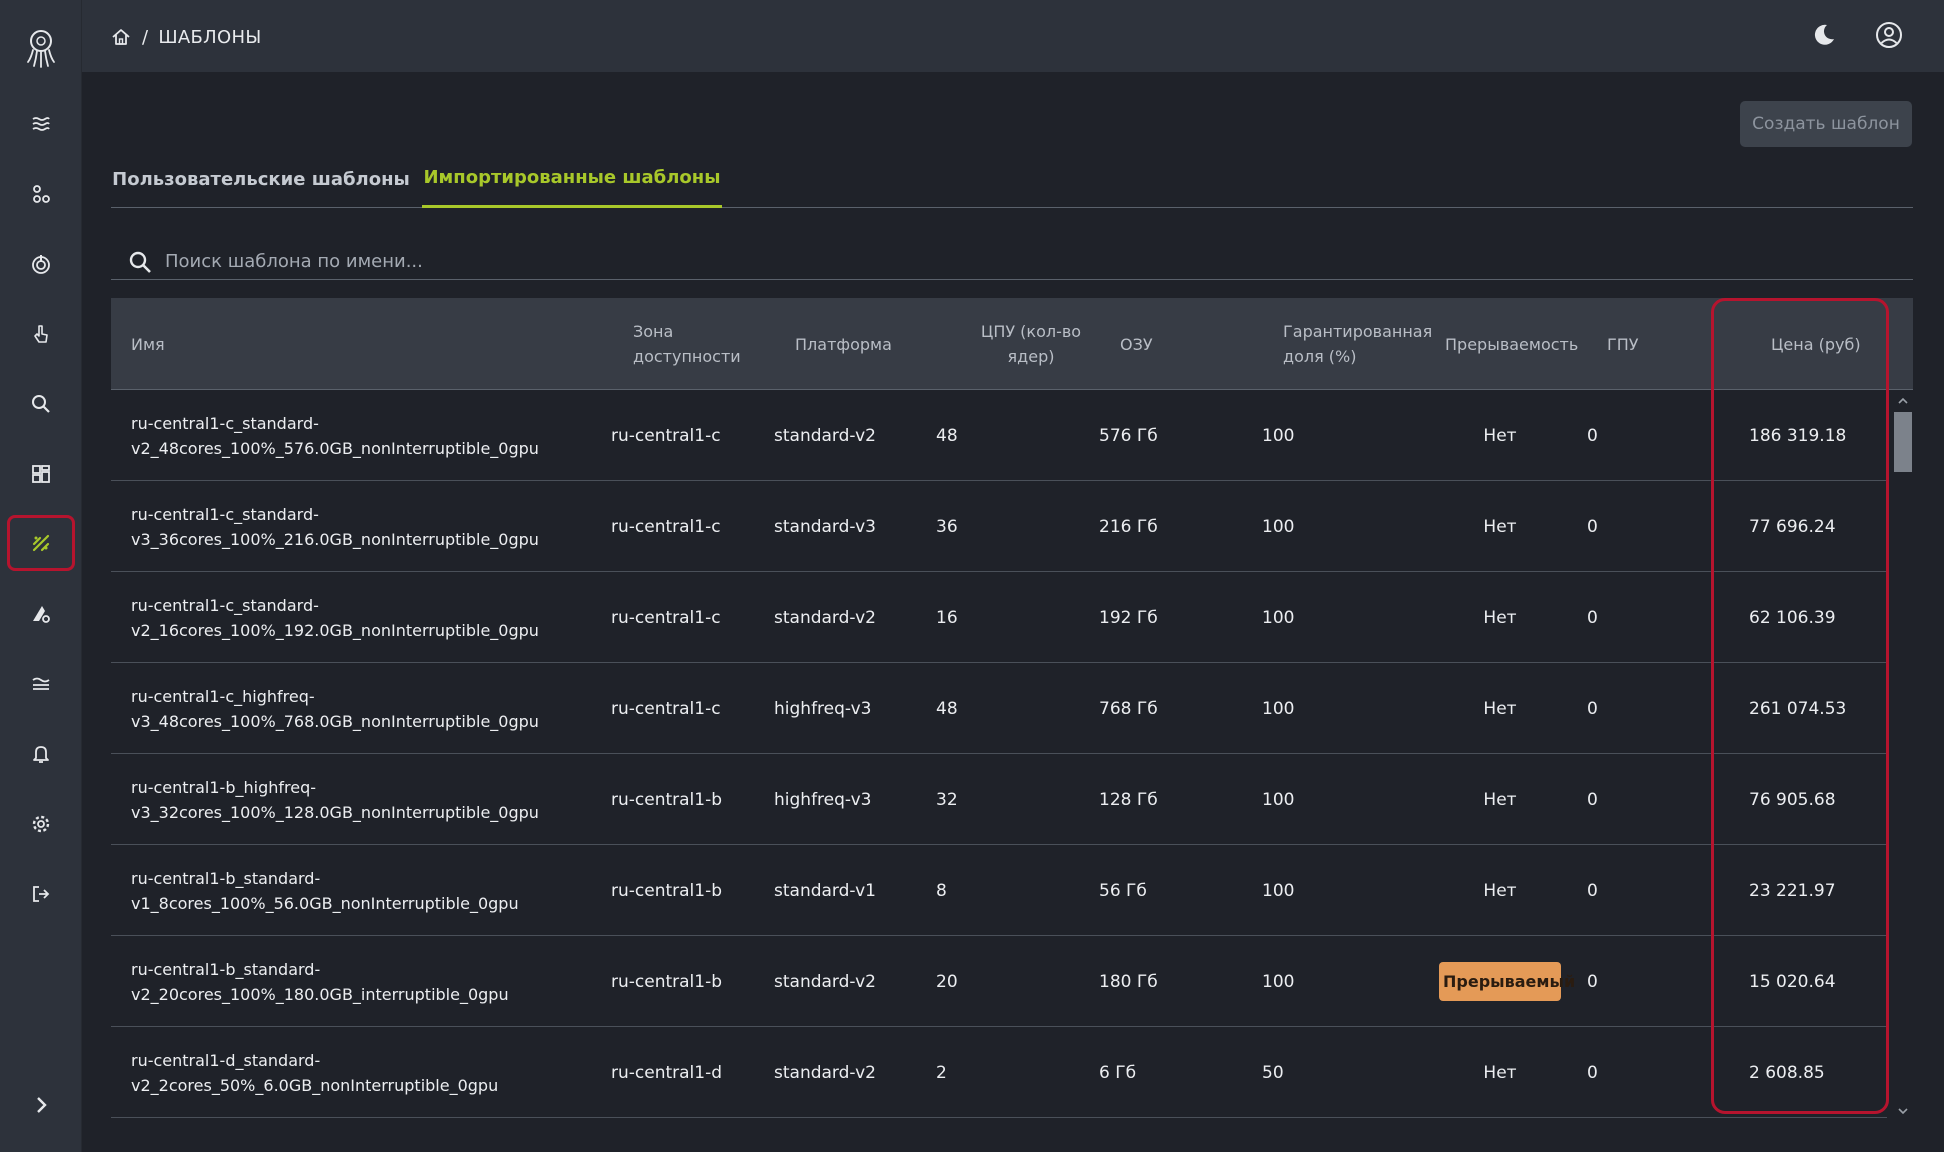  I want to click on cell-ram: 128 Гб, so click(1128, 799).